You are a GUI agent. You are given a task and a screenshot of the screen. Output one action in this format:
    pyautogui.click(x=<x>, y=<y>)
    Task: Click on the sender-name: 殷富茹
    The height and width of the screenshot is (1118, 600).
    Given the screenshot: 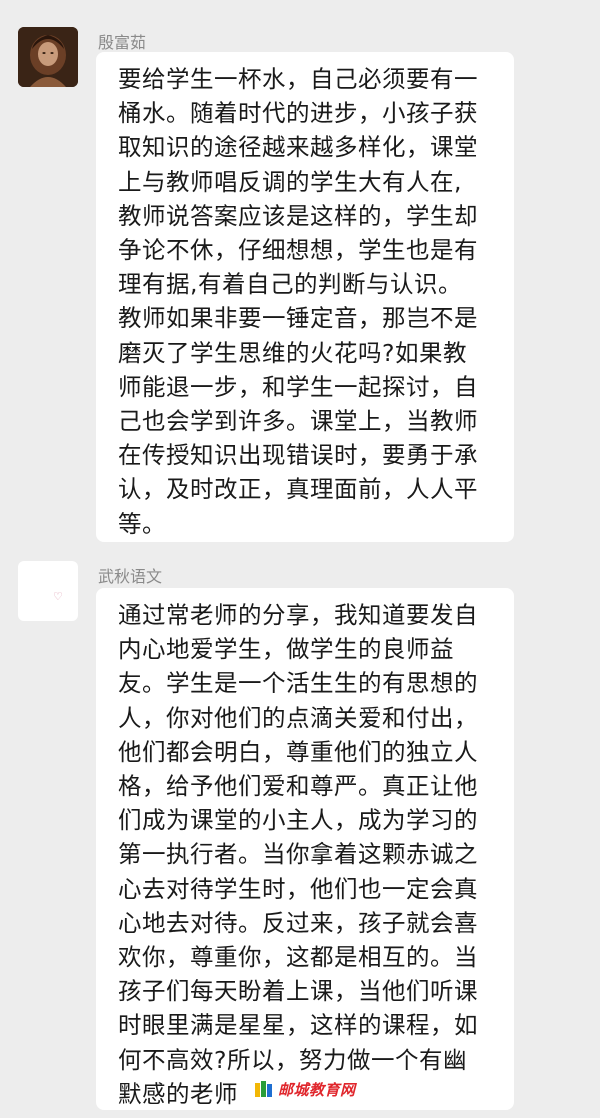 What is the action you would take?
    pyautogui.click(x=122, y=42)
    